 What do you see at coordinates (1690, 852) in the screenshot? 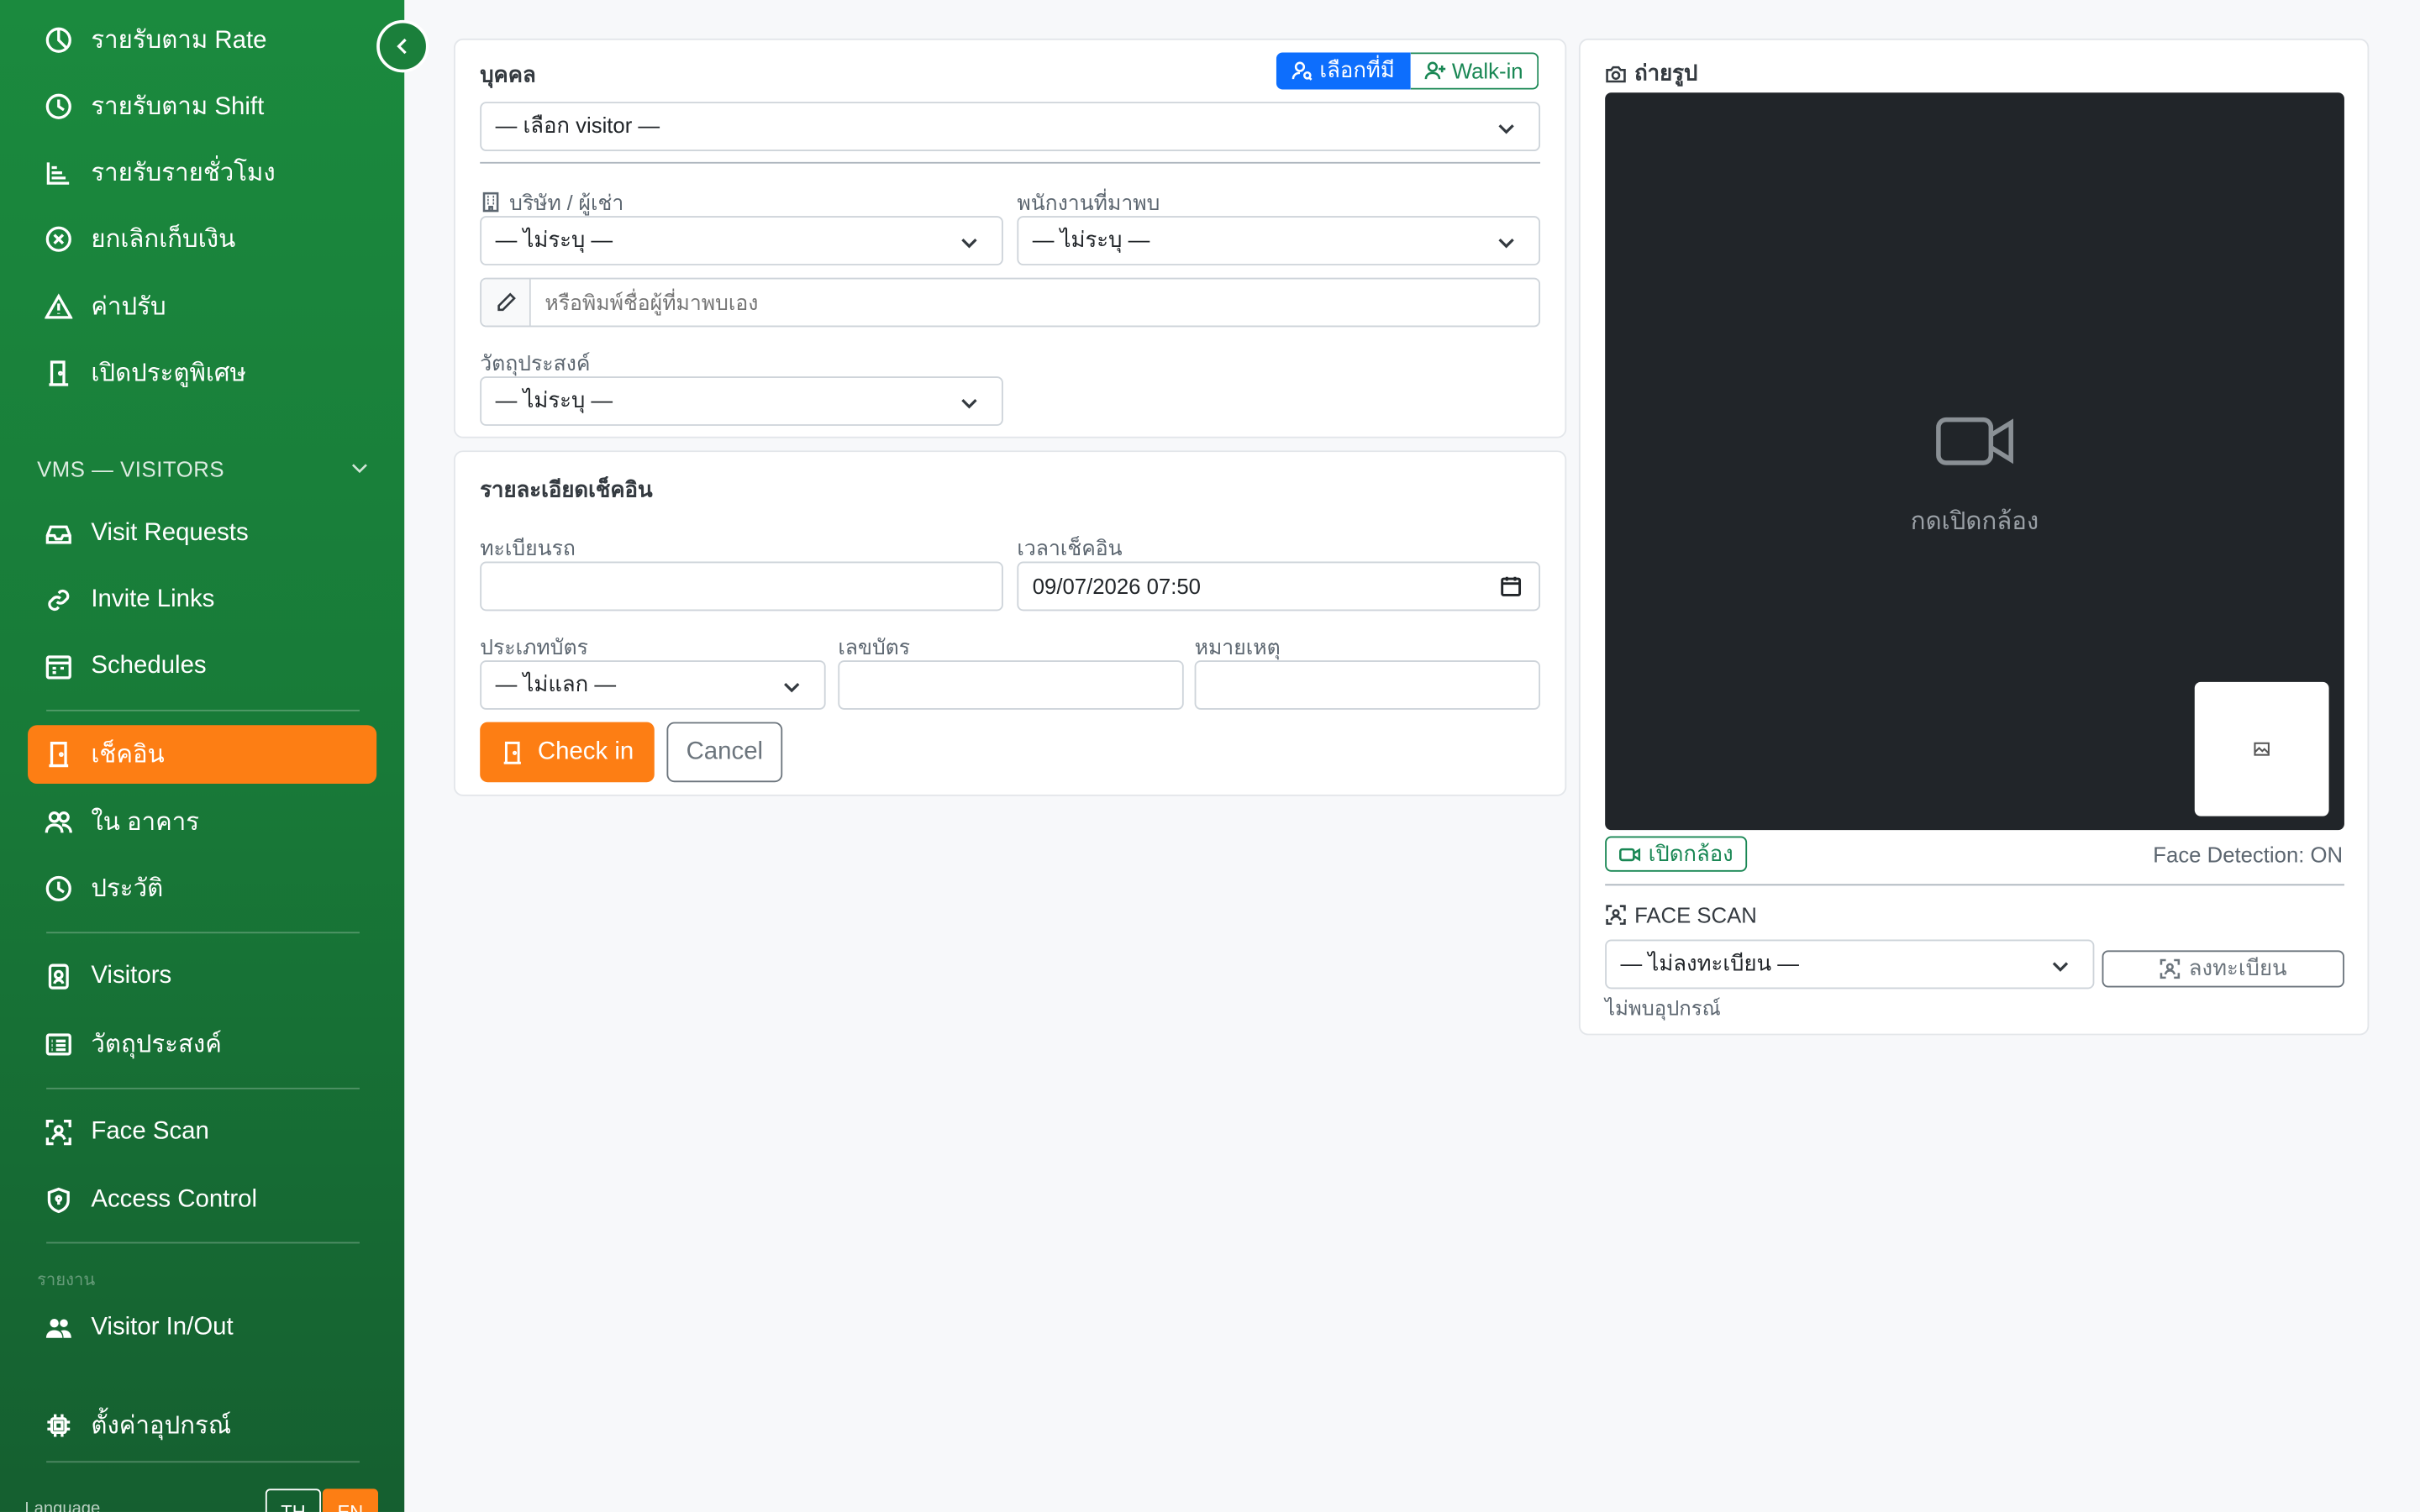
I see `open-camera-label: เปิดกล้อง` at bounding box center [1690, 852].